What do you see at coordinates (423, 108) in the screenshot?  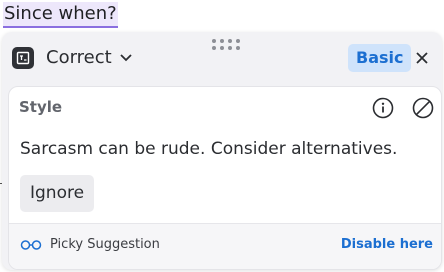 I see `disable-icon` at bounding box center [423, 108].